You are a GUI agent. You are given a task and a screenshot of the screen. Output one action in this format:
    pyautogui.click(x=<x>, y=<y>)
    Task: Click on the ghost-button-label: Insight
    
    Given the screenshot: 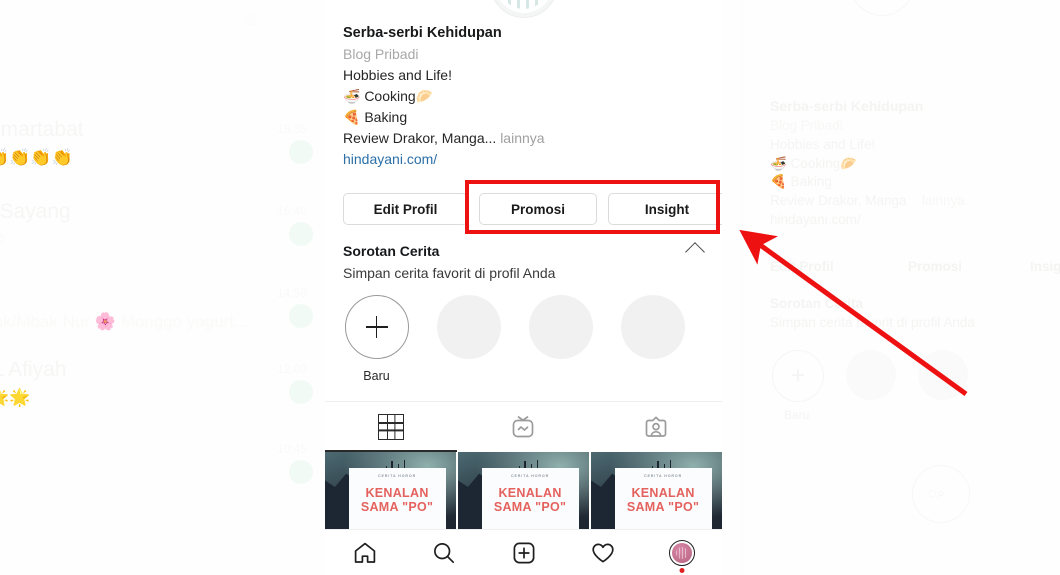 What is the action you would take?
    pyautogui.click(x=1045, y=266)
    